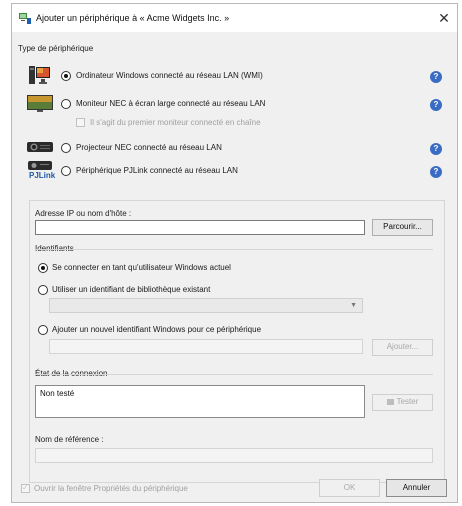 The width and height of the screenshot is (462, 506). What do you see at coordinates (200, 401) in the screenshot?
I see `connection-status-box: Non testé` at bounding box center [200, 401].